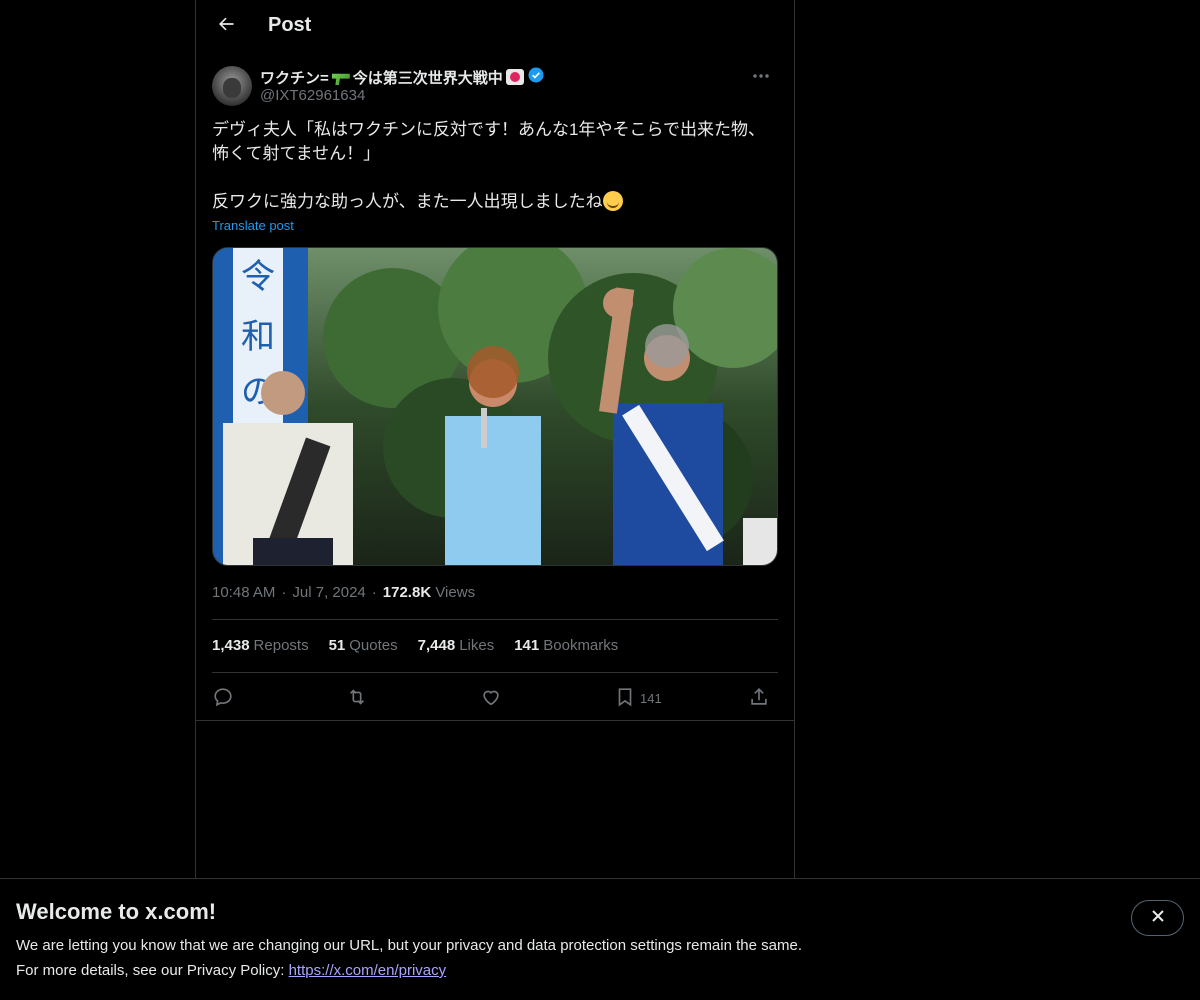 This screenshot has width=1200, height=1000. I want to click on bookmark-button: 141, so click(638, 698).